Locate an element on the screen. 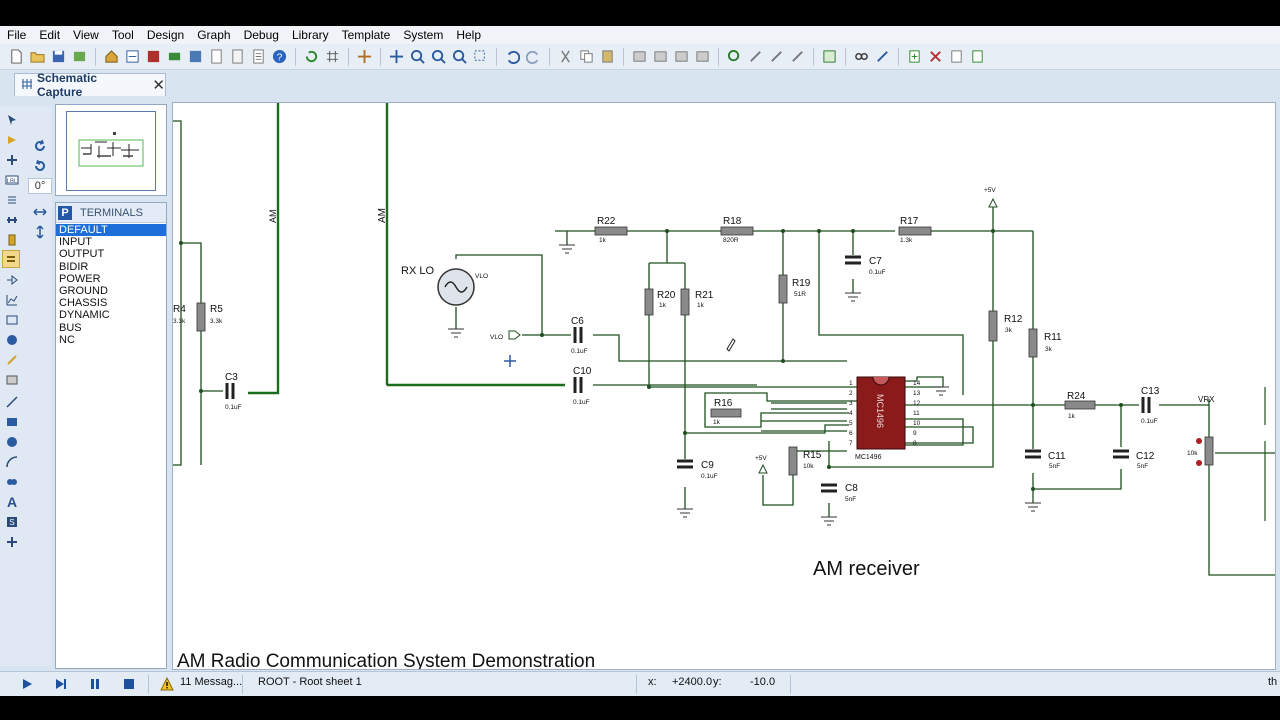 The height and width of the screenshot is (720, 1280). arc-mode-icon is located at coordinates (12, 462).